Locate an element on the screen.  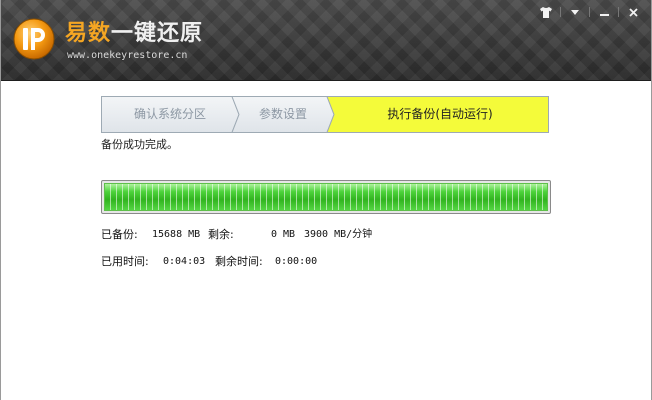
step-wizard: 确认系统分区 参数设置 执行备份(自动运行) is located at coordinates (325, 114).